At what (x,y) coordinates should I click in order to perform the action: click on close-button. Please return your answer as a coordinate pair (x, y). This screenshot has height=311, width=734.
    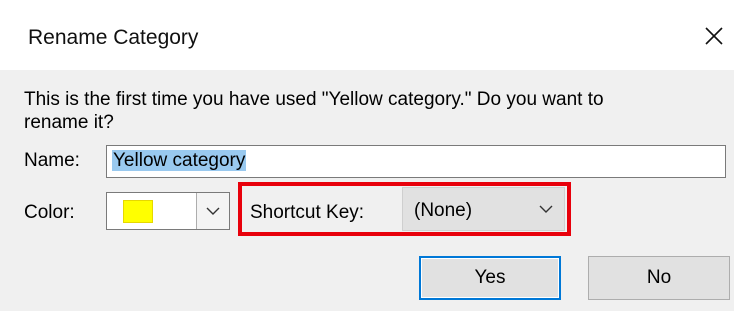
    Looking at the image, I should click on (714, 36).